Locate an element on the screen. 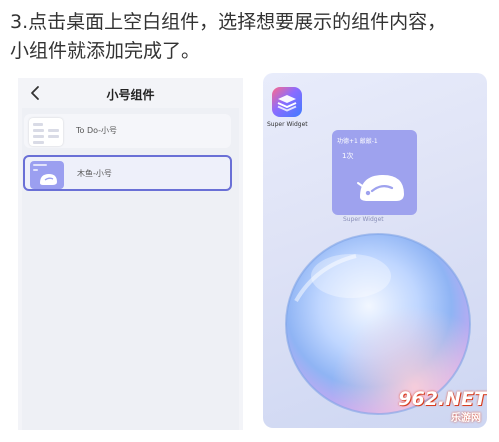 Image resolution: width=499 pixels, height=442 pixels. widget-option-label: 木鱼-小号 is located at coordinates (94, 173).